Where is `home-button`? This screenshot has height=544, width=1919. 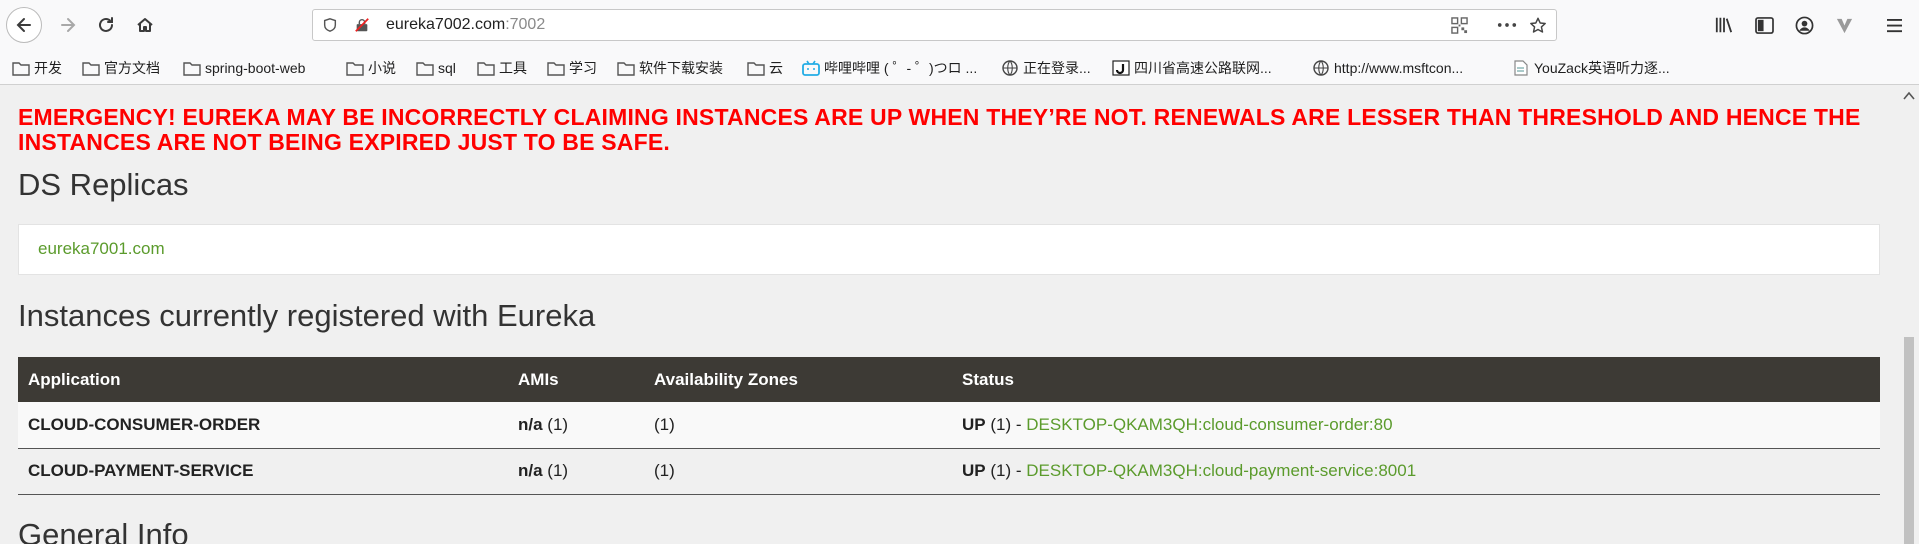 home-button is located at coordinates (145, 25).